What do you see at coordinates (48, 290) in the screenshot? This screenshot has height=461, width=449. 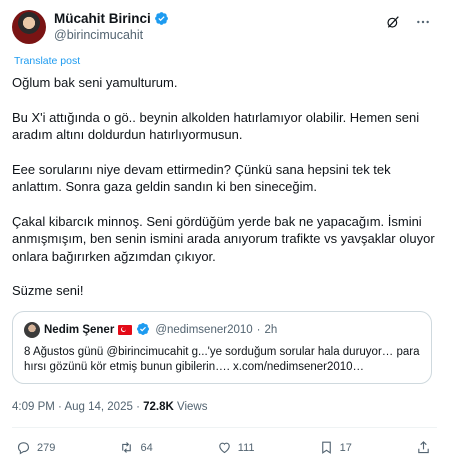 I see `tweet-paragraph: Süzme seni!` at bounding box center [48, 290].